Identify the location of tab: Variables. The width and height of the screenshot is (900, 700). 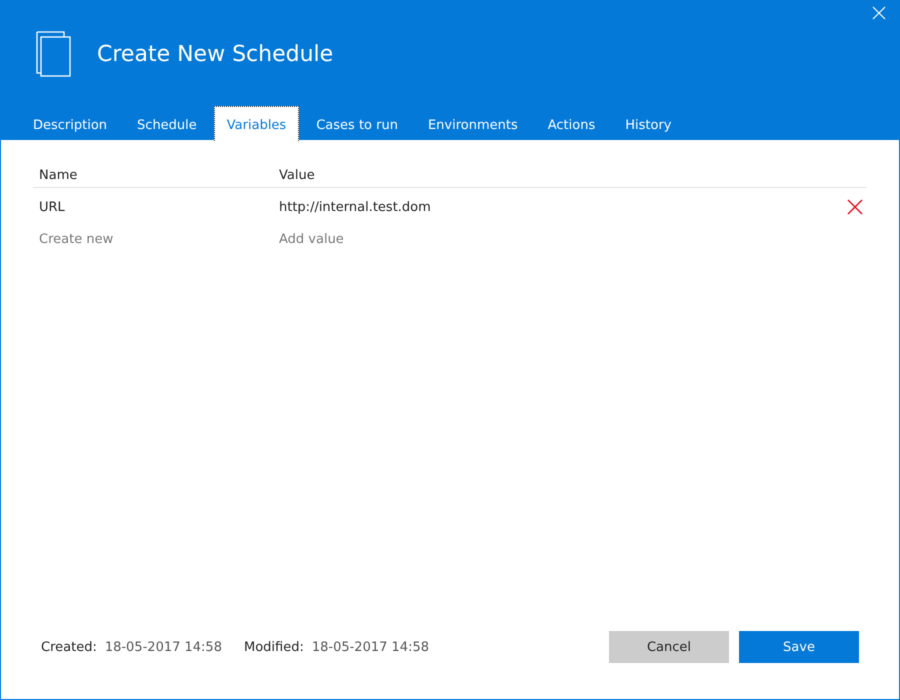
(257, 123).